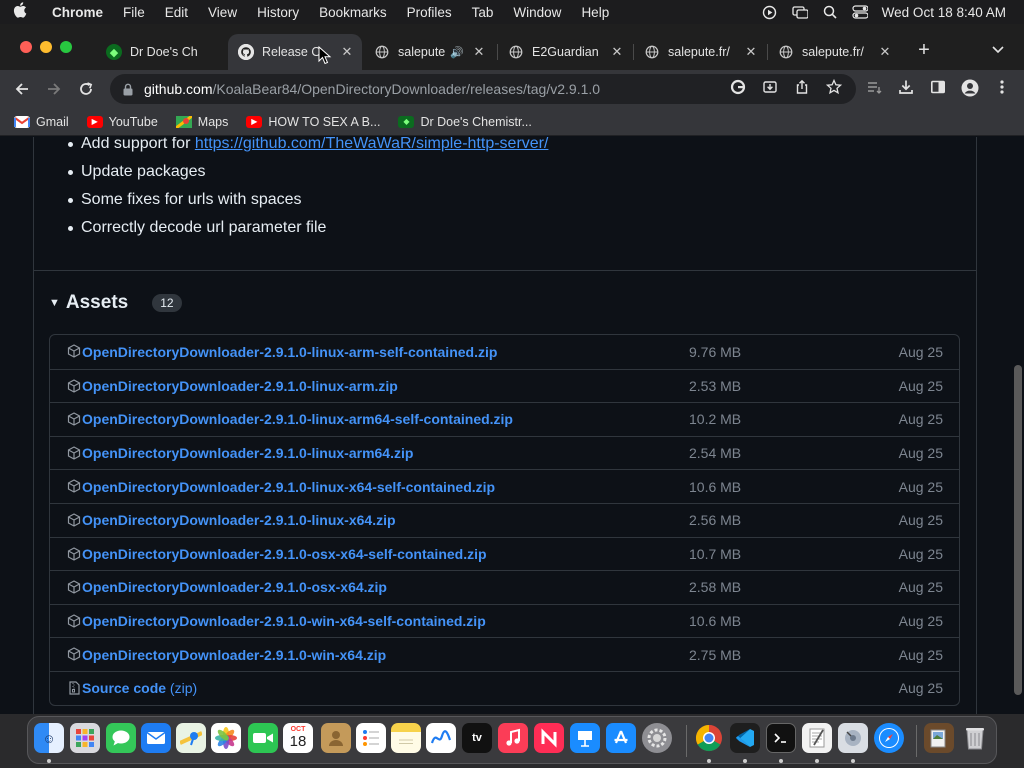 This screenshot has width=1024, height=768. What do you see at coordinates (975, 738) in the screenshot?
I see `trash-icon` at bounding box center [975, 738].